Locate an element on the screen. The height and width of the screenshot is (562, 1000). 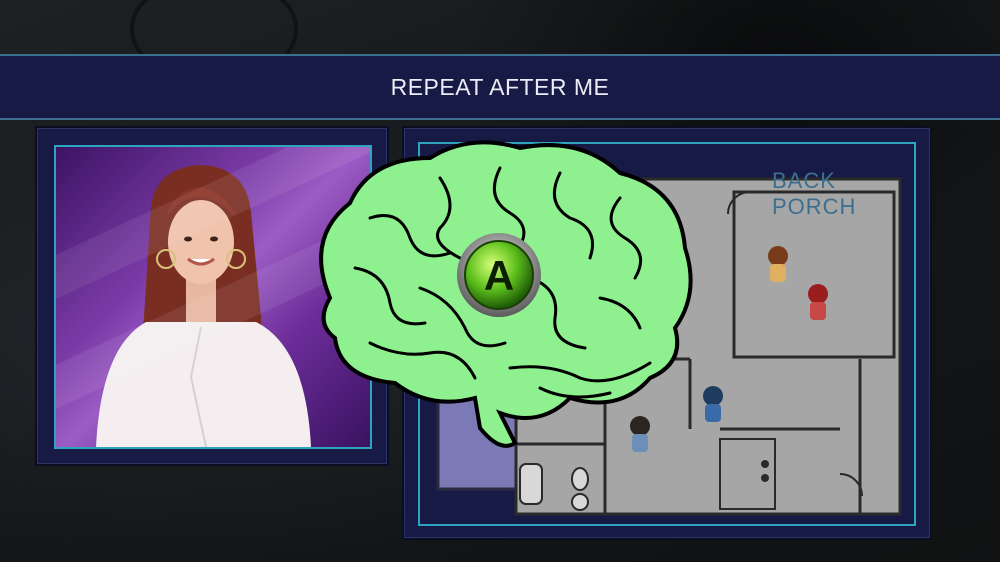
a-button-icon: A is located at coordinates (499, 275).